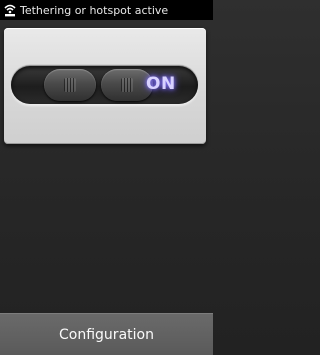  I want to click on toggle-knob-left, so click(70, 85).